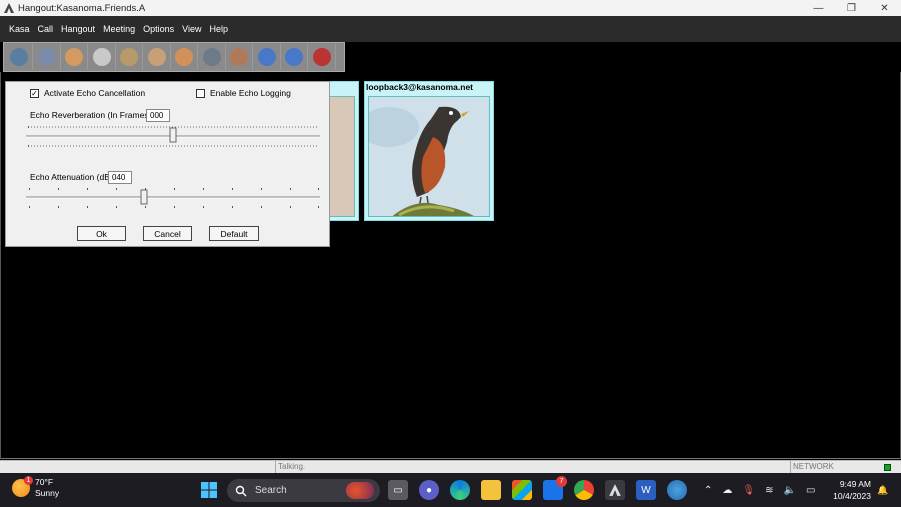  Describe the element at coordinates (883, 490) in the screenshot. I see `notification-icon: 🔔` at that location.